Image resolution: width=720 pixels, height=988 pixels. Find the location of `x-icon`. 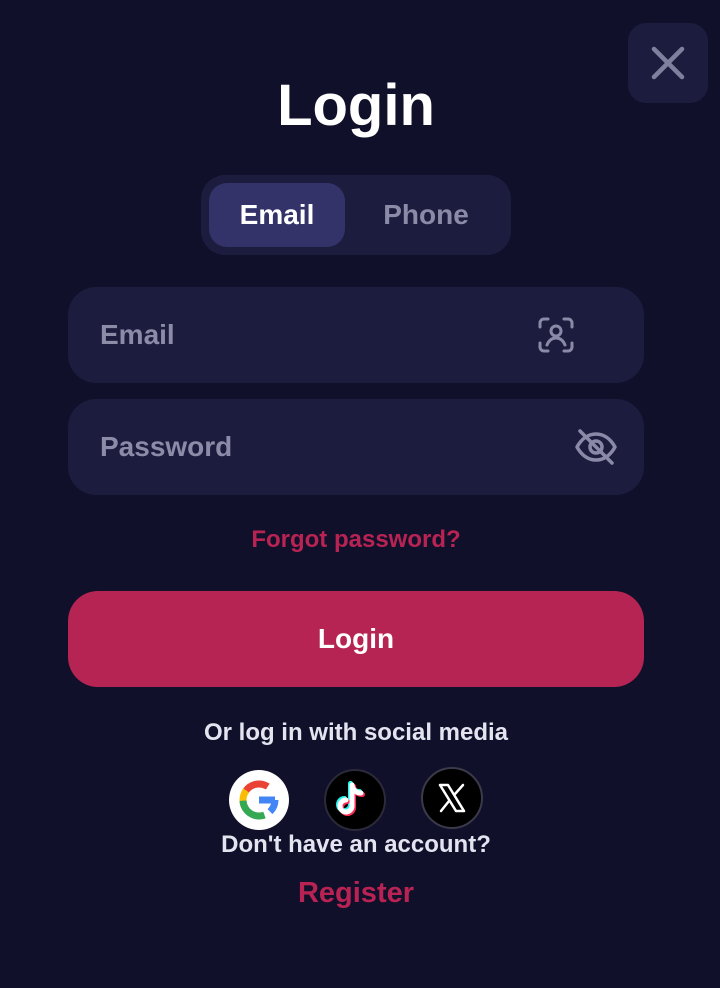

x-icon is located at coordinates (452, 798).